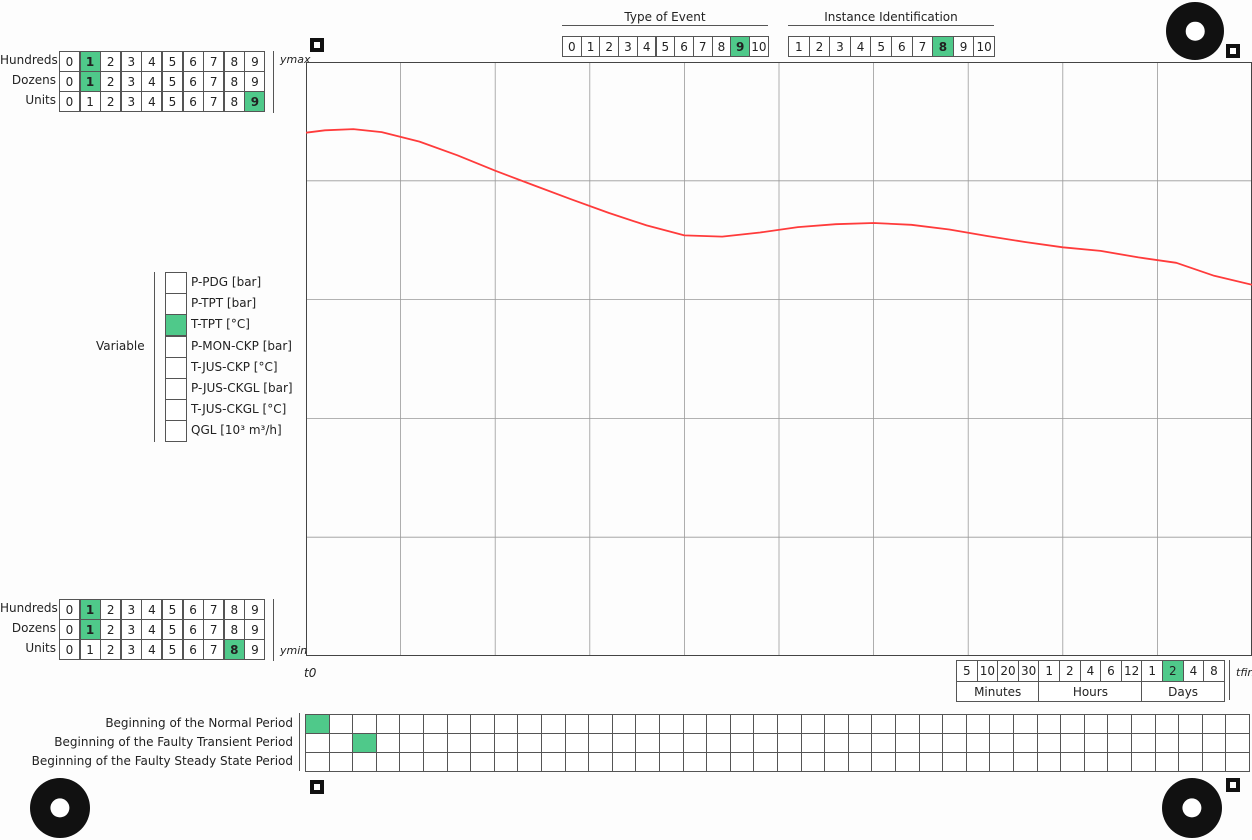  Describe the element at coordinates (273, 630) in the screenshot. I see `ymin-bracket` at that location.